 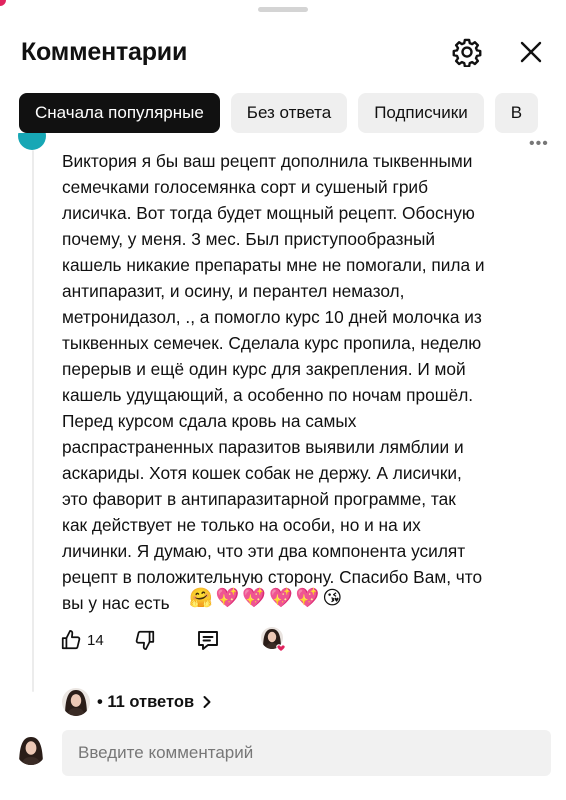 What do you see at coordinates (283, 9) in the screenshot?
I see `drag-handle` at bounding box center [283, 9].